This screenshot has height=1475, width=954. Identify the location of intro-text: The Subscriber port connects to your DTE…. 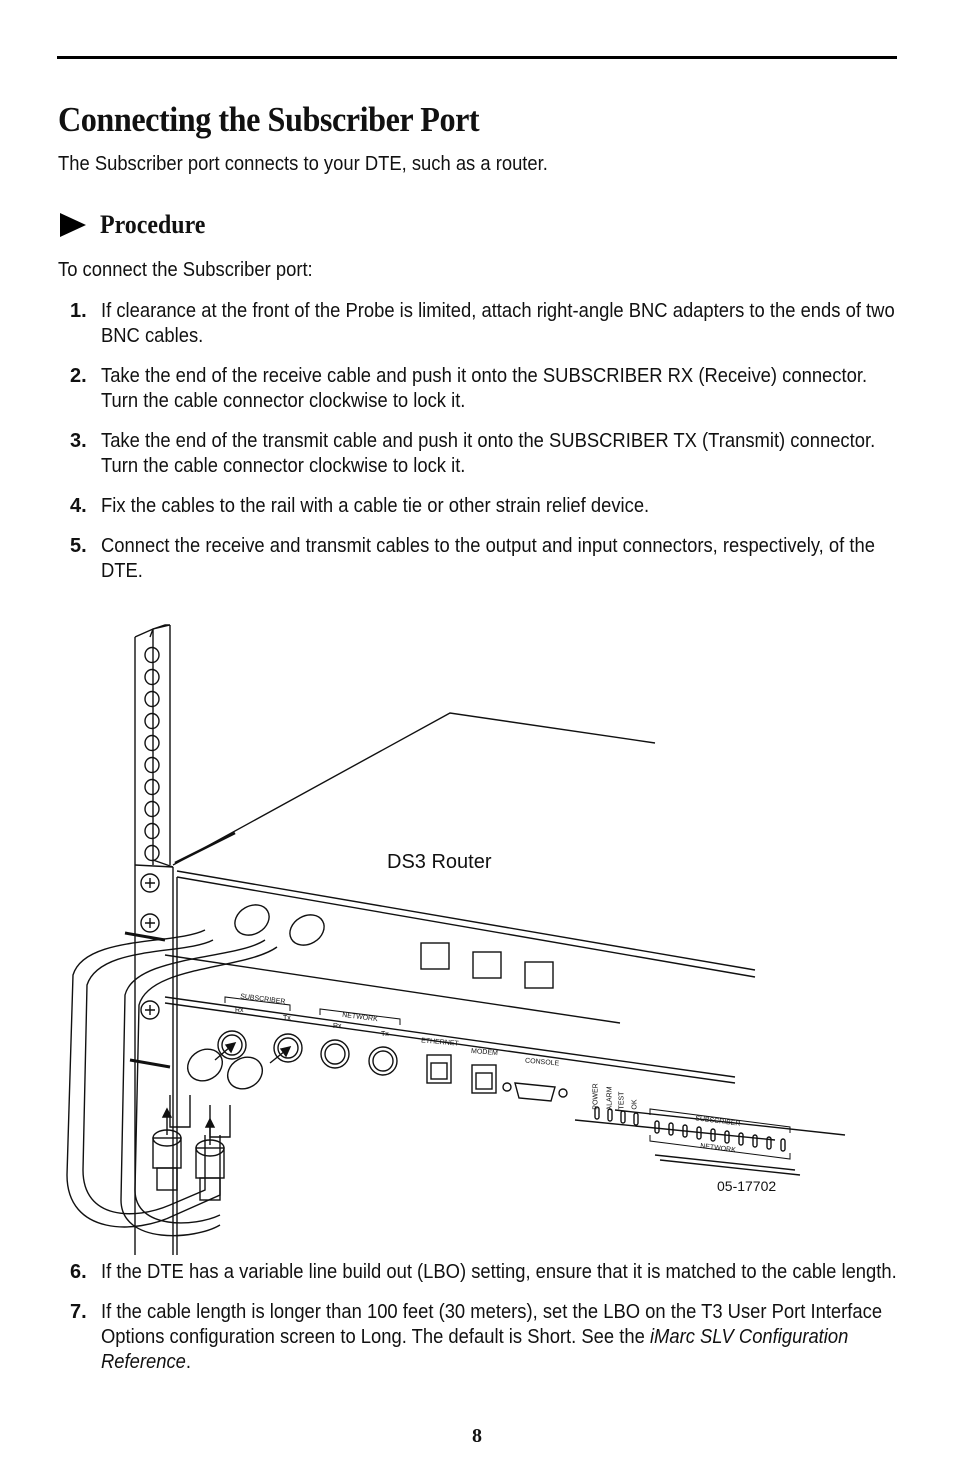
(303, 164).